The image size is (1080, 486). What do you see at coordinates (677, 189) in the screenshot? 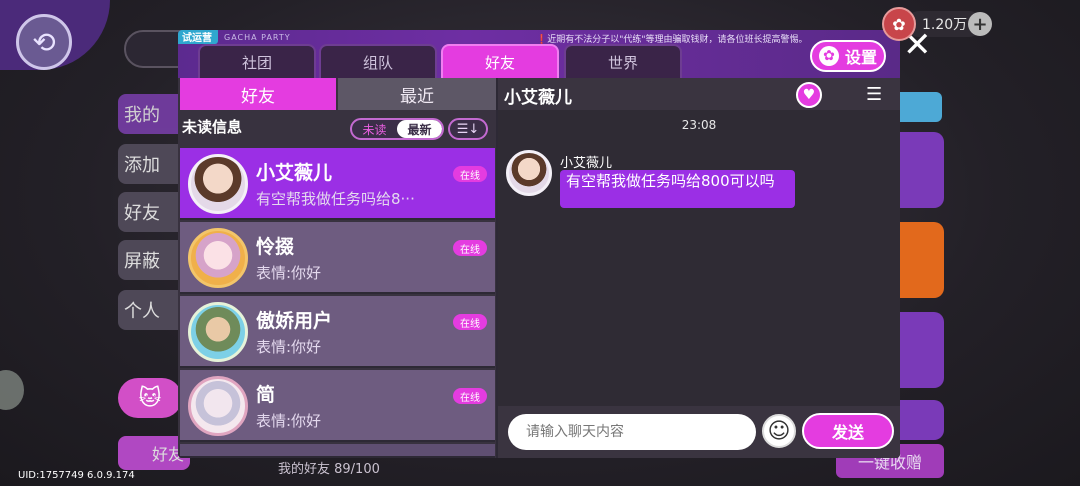
I see `message-bubble: 有空帮我做任务吗给800可以吗` at bounding box center [677, 189].